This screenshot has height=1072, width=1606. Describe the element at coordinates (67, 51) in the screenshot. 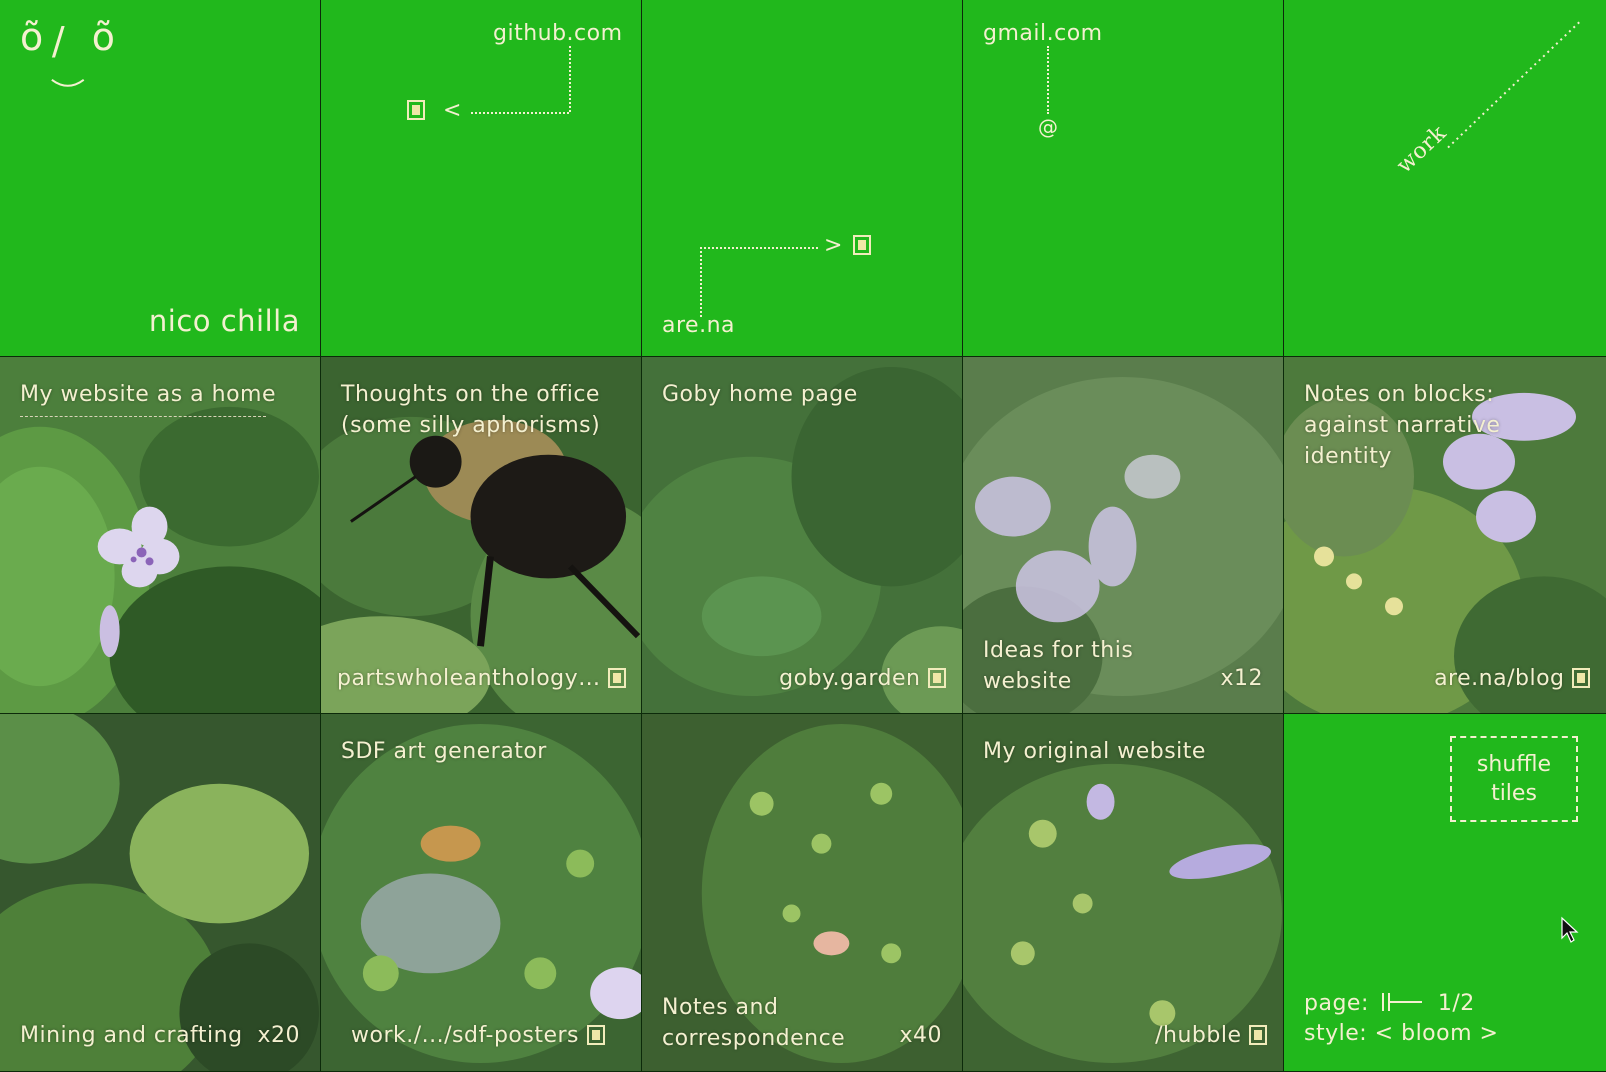

I see `face-icon: õ / õ` at that location.